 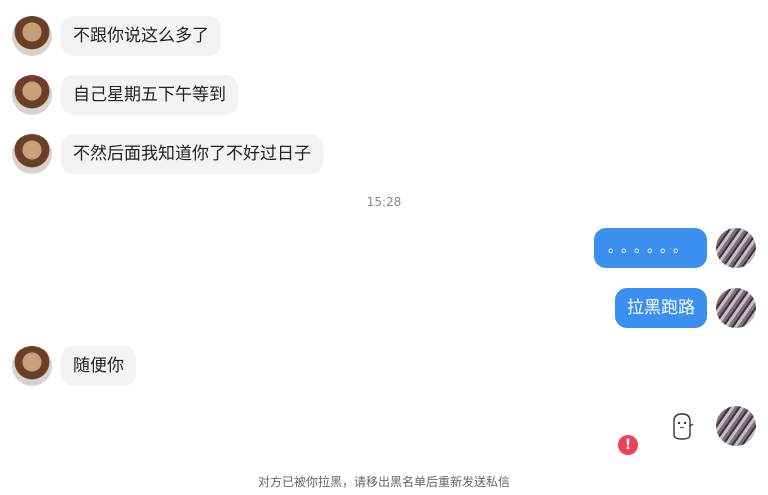 I want to click on message-row-incoming: 不然后面我知道你了不好过日子, so click(x=167, y=154).